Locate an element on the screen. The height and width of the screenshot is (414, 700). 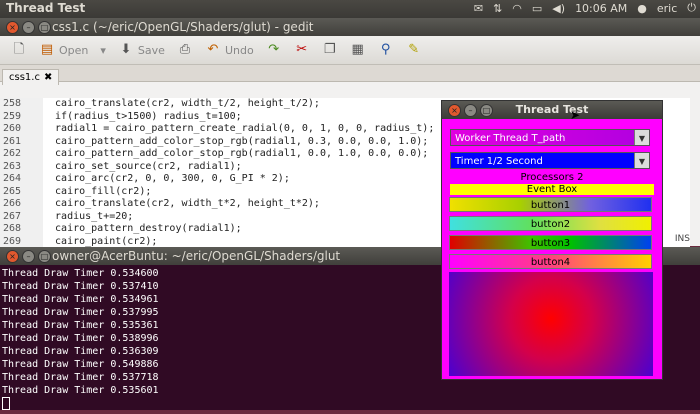
print-icon: ⎙ is located at coordinates (185, 49).